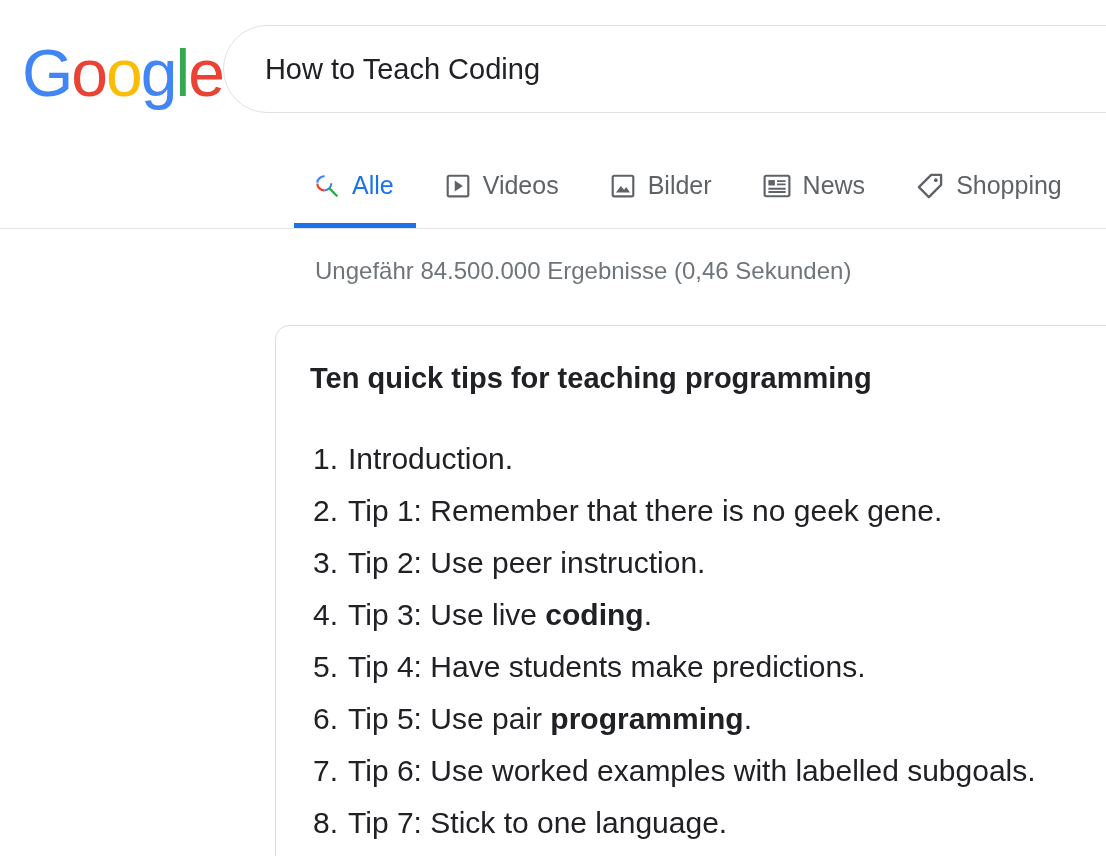  What do you see at coordinates (776, 185) in the screenshot?
I see `newspaper-icon` at bounding box center [776, 185].